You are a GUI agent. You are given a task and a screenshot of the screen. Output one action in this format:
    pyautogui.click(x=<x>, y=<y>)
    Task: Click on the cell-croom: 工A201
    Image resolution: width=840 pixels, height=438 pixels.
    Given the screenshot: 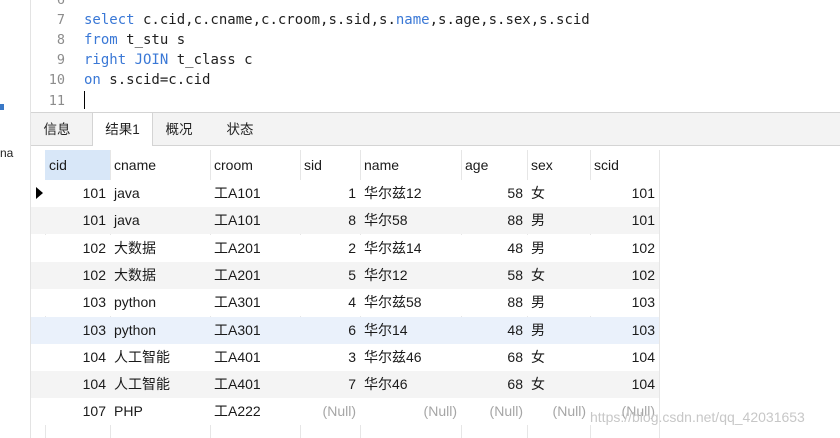 What is the action you would take?
    pyautogui.click(x=255, y=275)
    